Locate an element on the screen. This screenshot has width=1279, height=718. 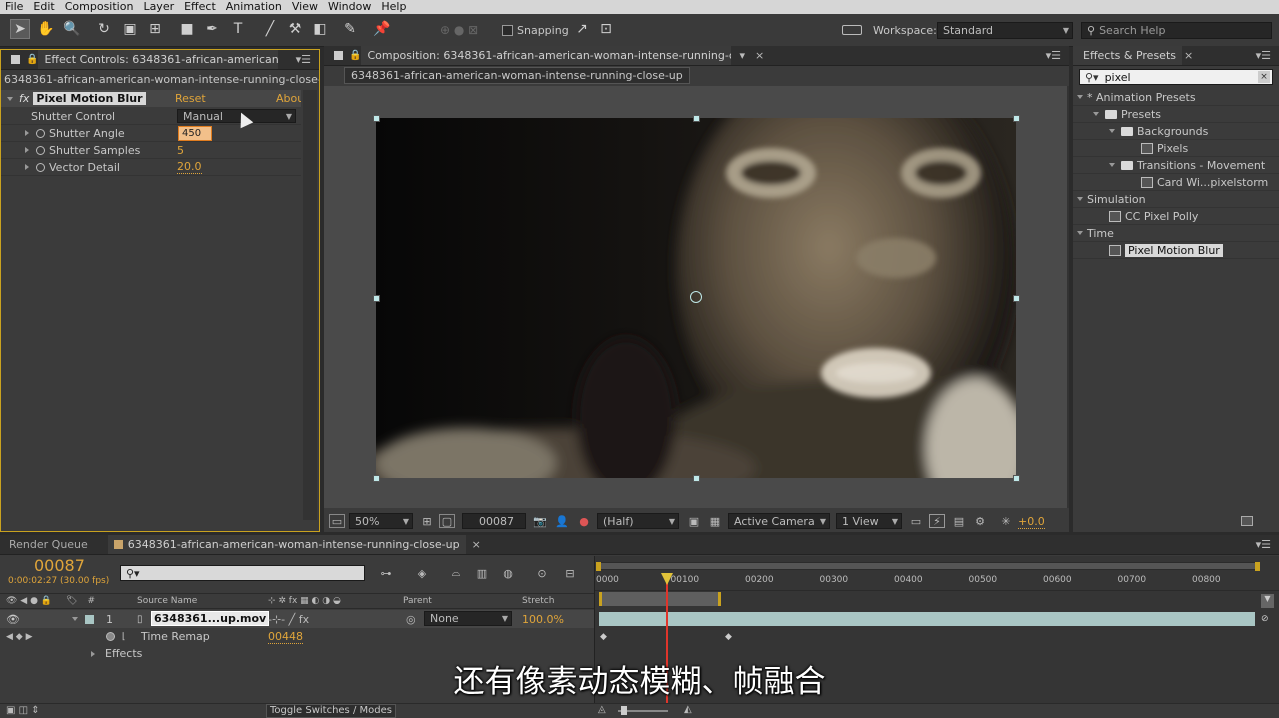
zoom-in-icon: ◭ is located at coordinates (688, 709).